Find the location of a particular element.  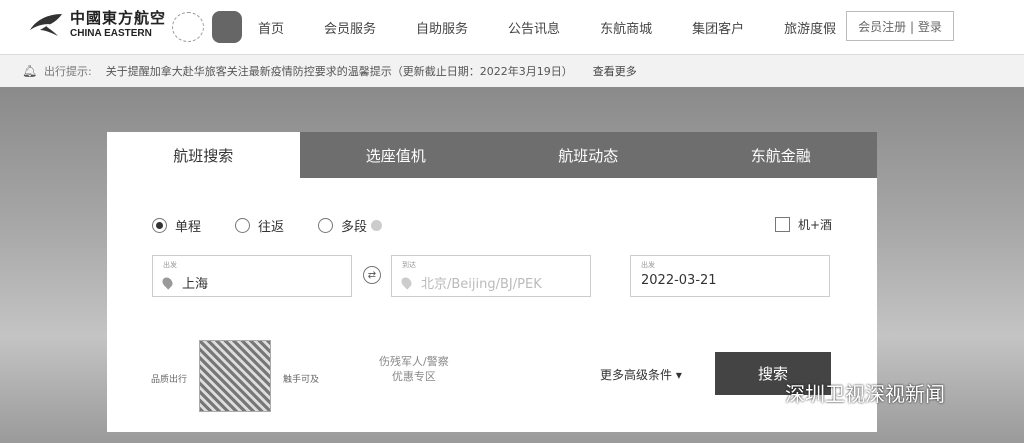

radio-label: 单程 is located at coordinates (188, 227).